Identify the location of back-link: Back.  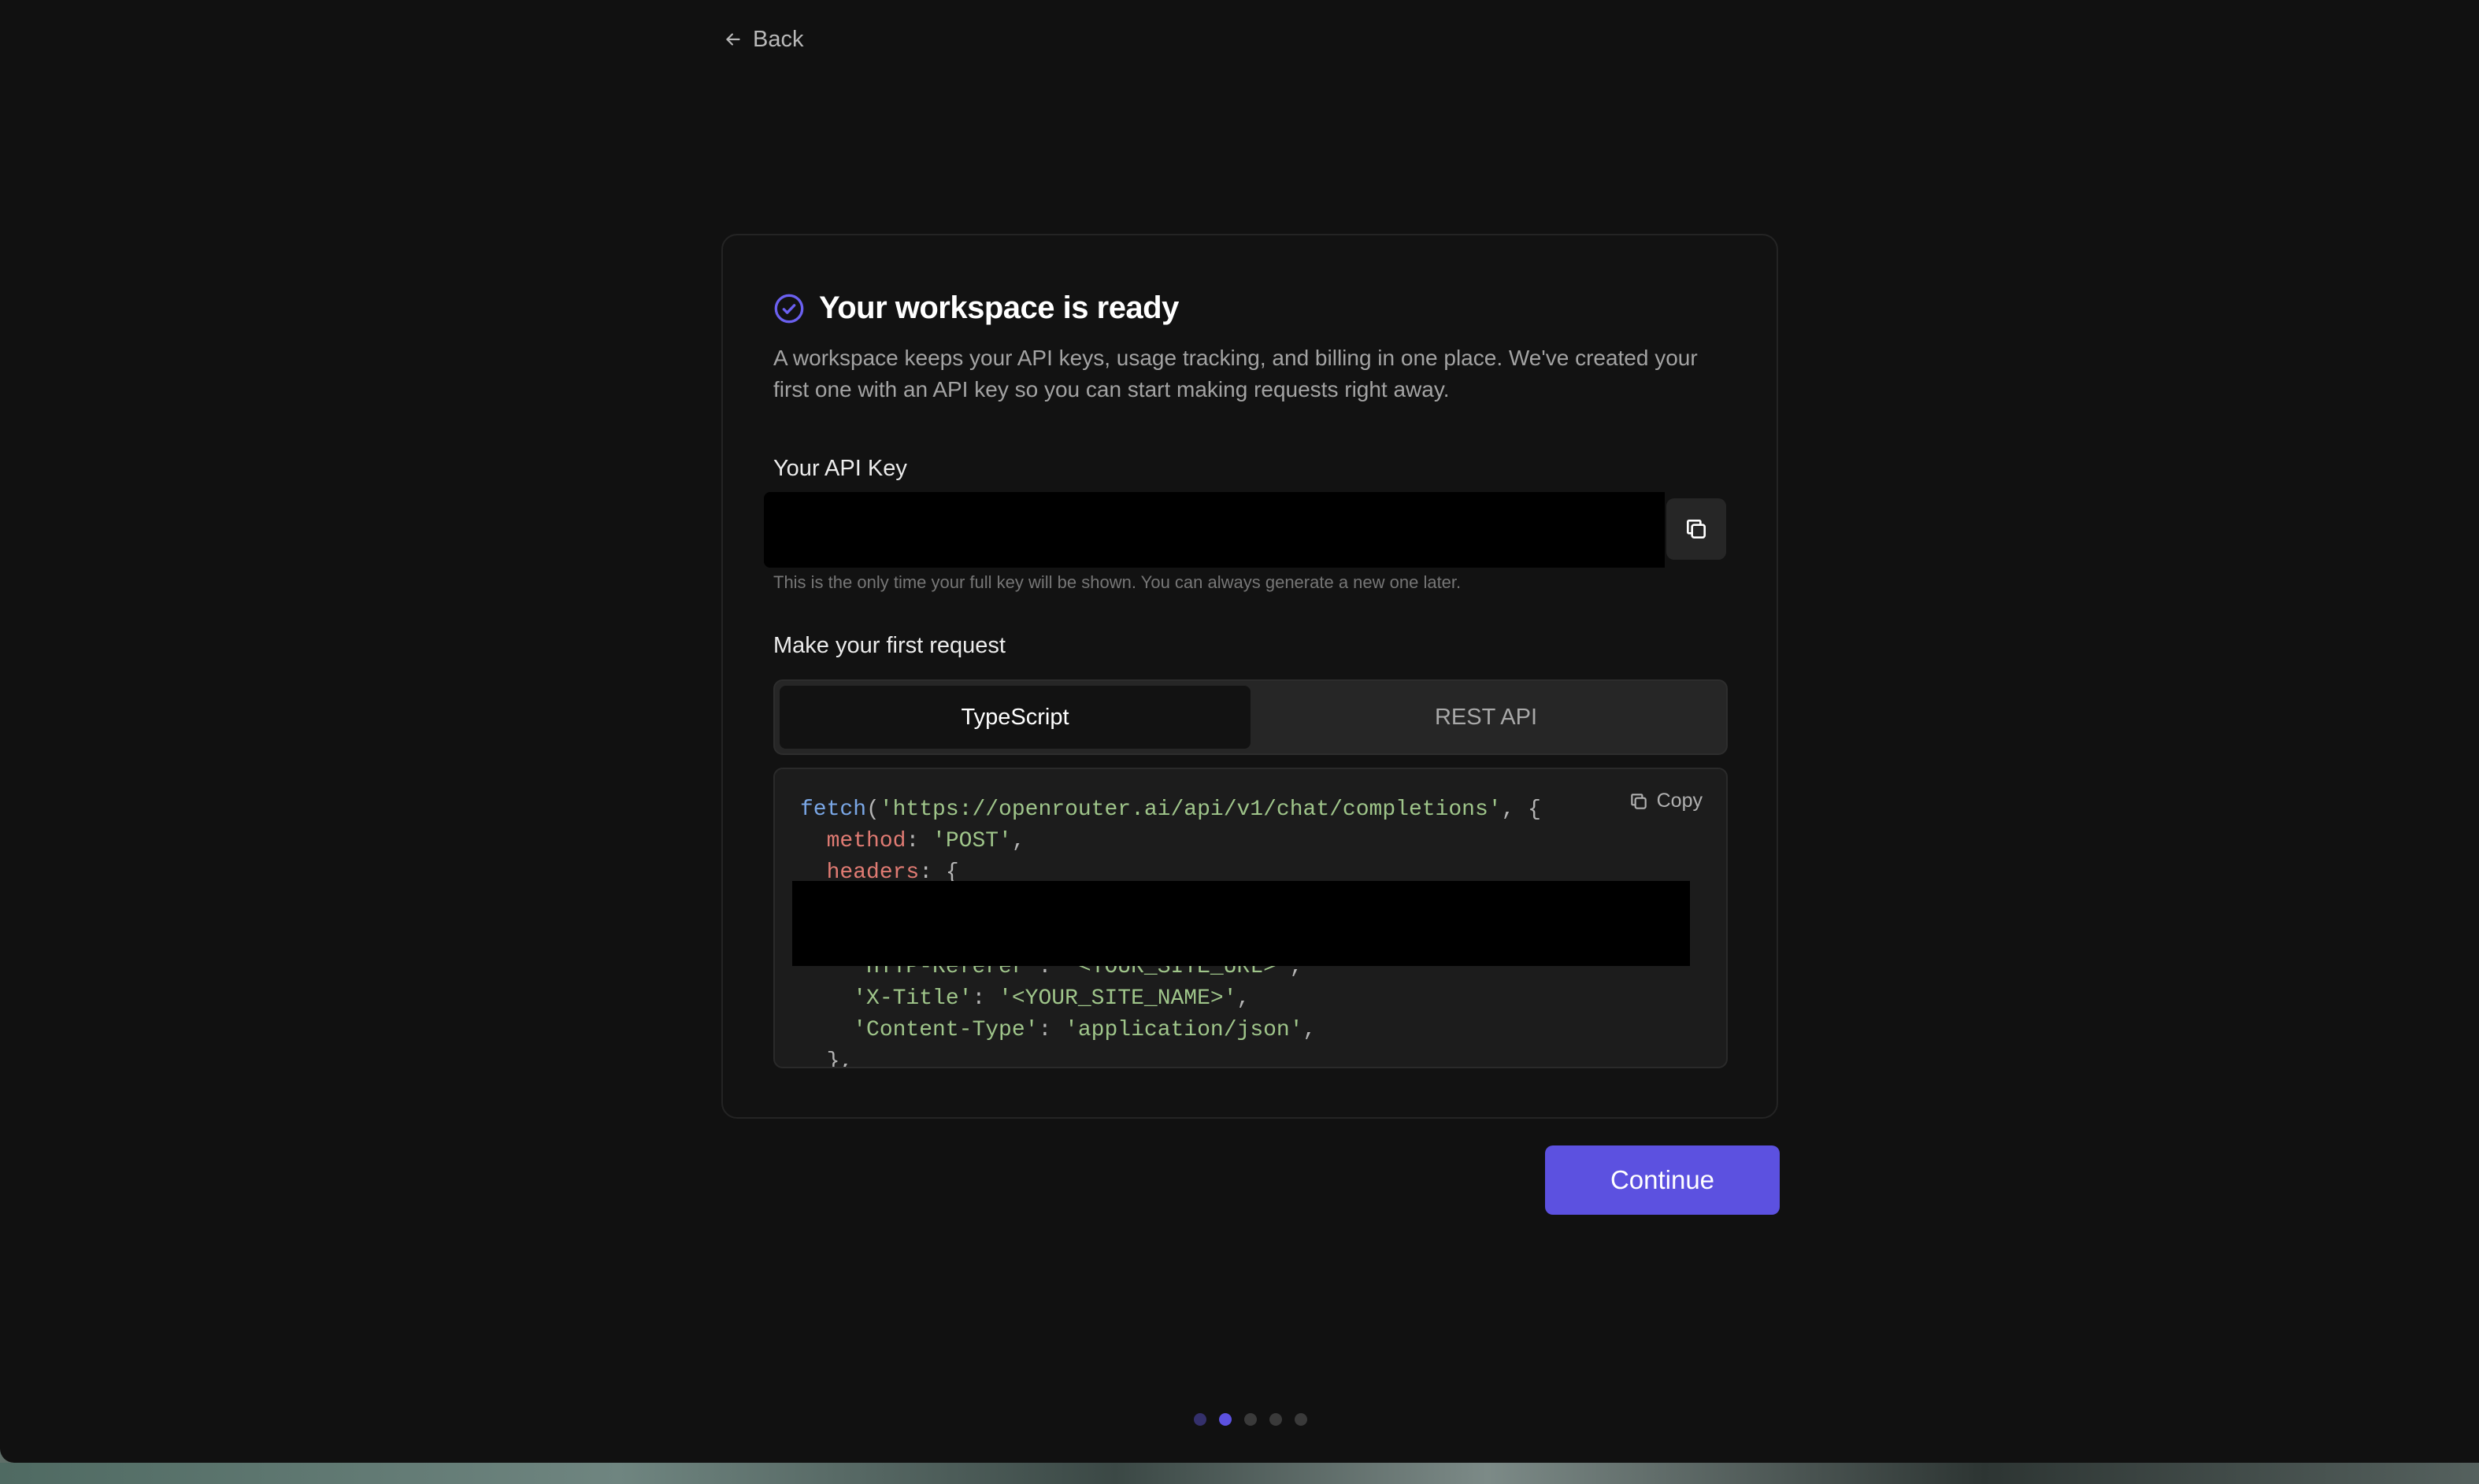
(763, 40).